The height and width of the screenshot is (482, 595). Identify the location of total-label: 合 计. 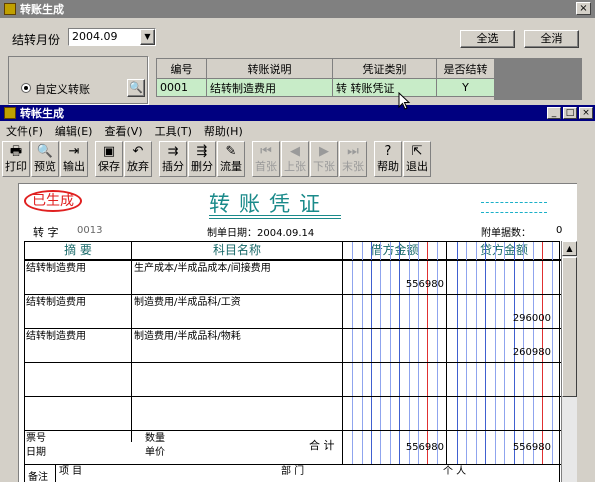
(322, 445).